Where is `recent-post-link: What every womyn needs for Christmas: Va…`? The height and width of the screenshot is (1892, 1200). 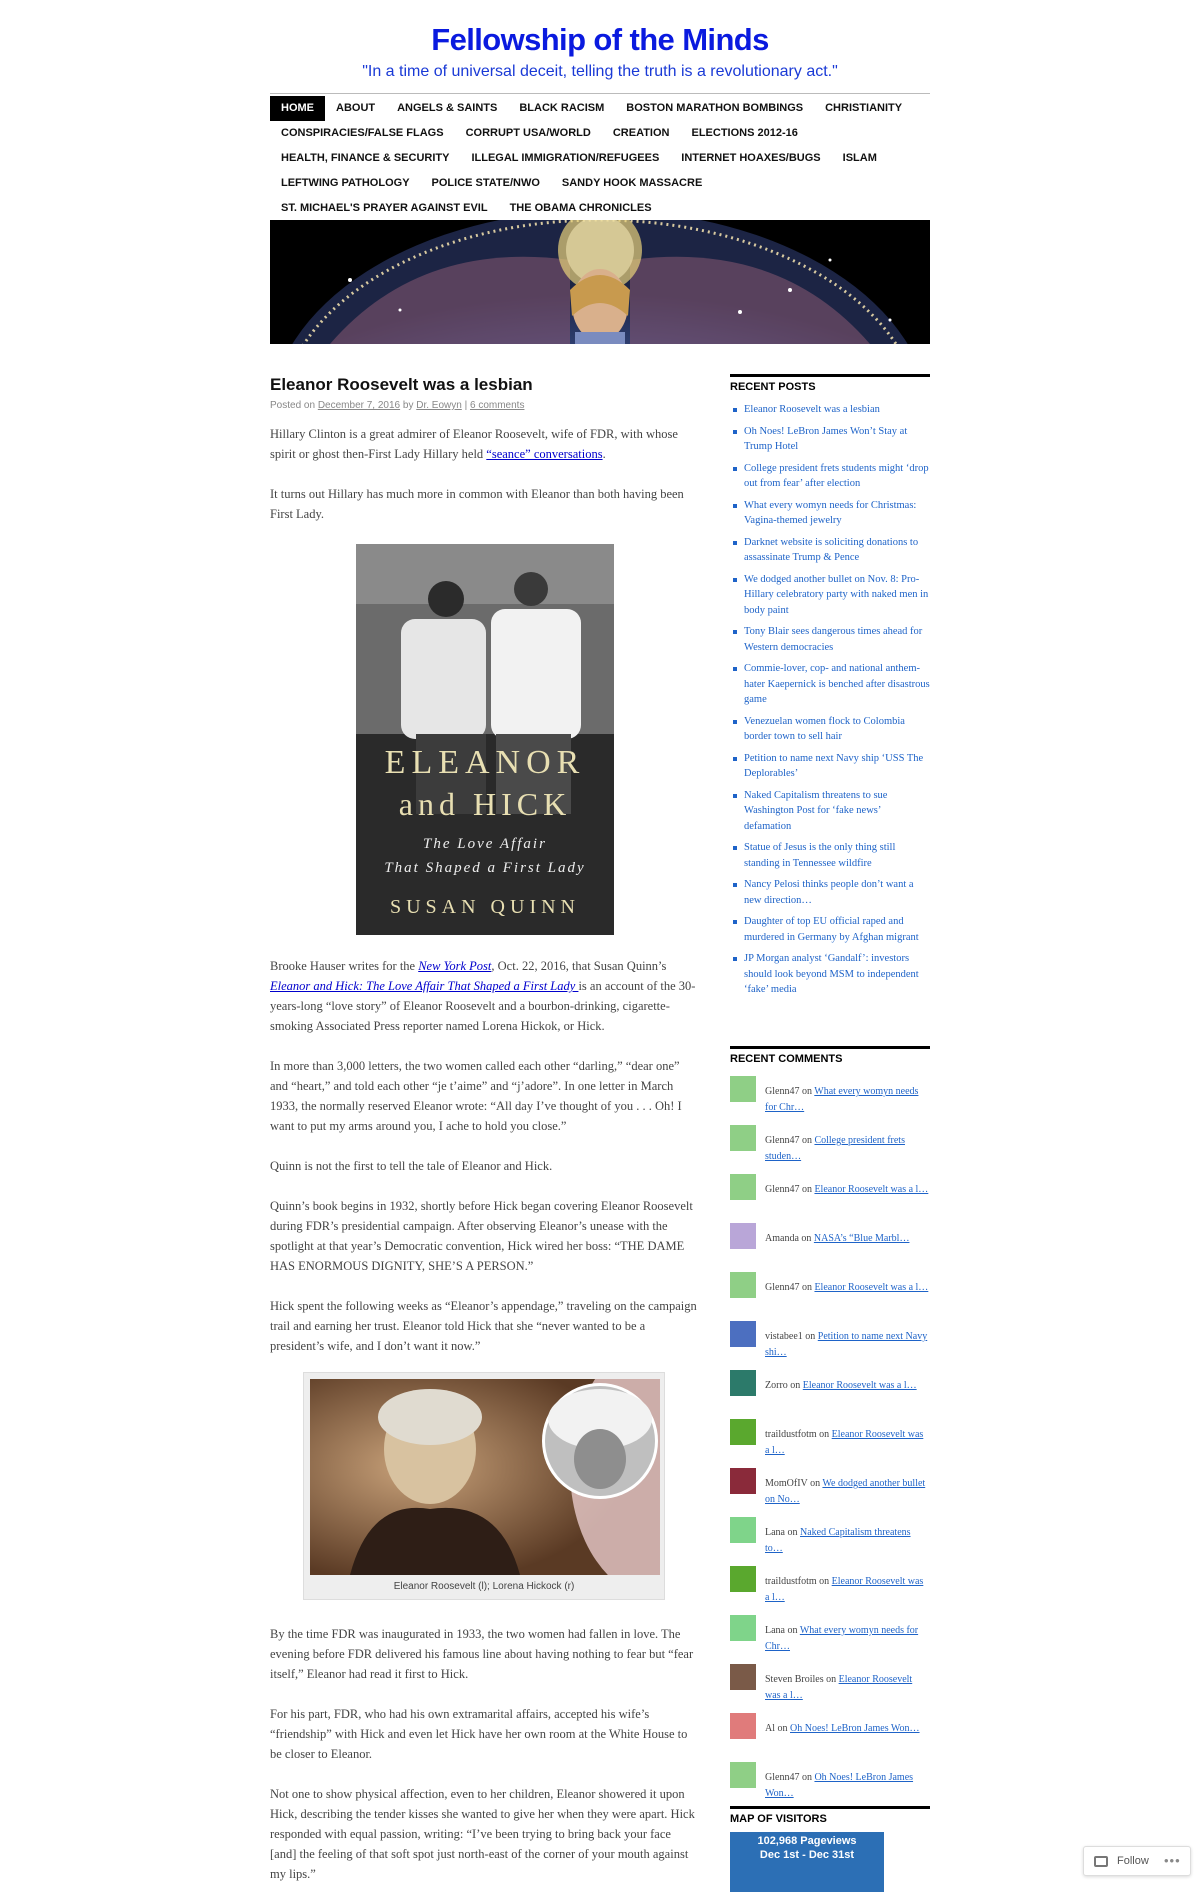 recent-post-link: What every womyn needs for Christmas: Va… is located at coordinates (830, 513).